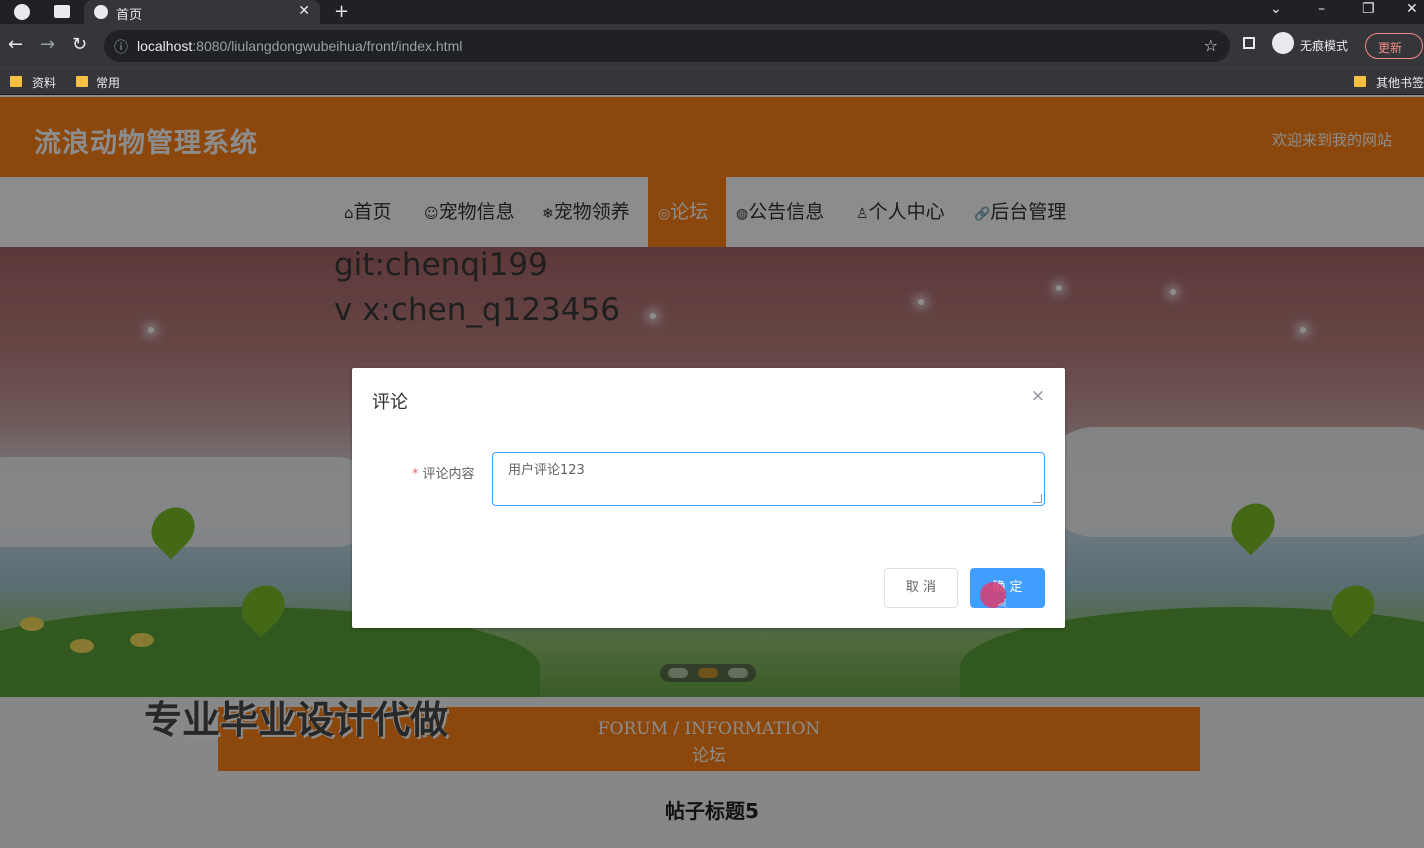 This screenshot has width=1424, height=848. I want to click on side-panel-icon, so click(1249, 43).